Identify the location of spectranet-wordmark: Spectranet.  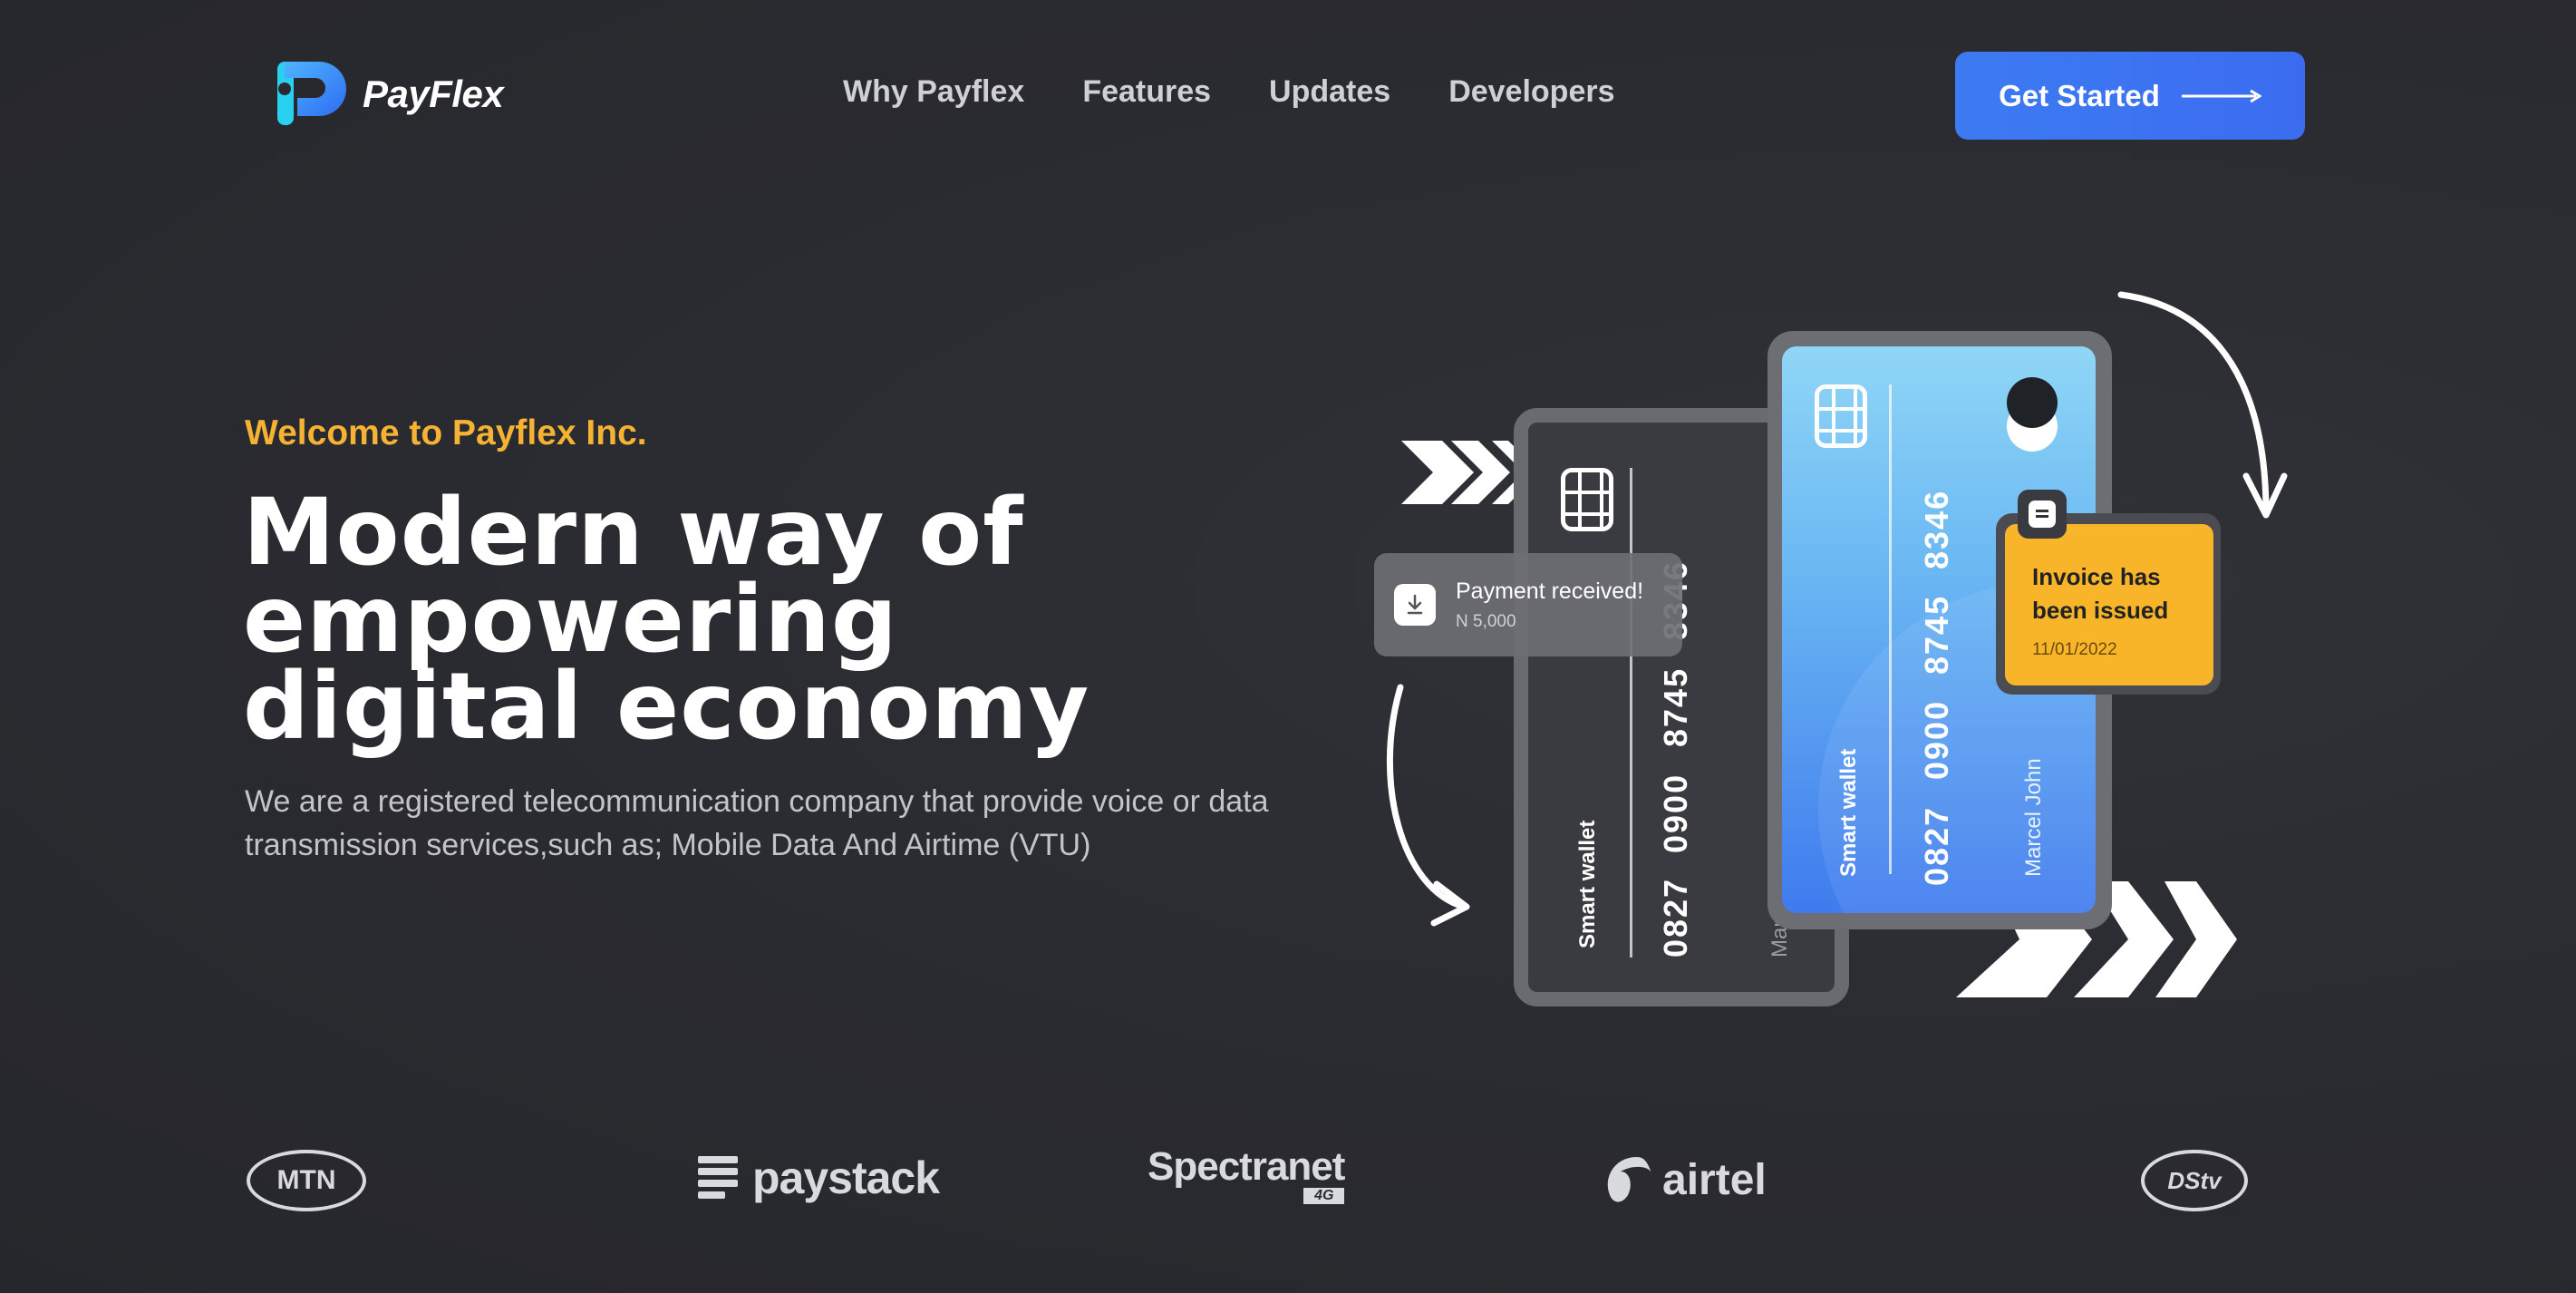
(1246, 1166).